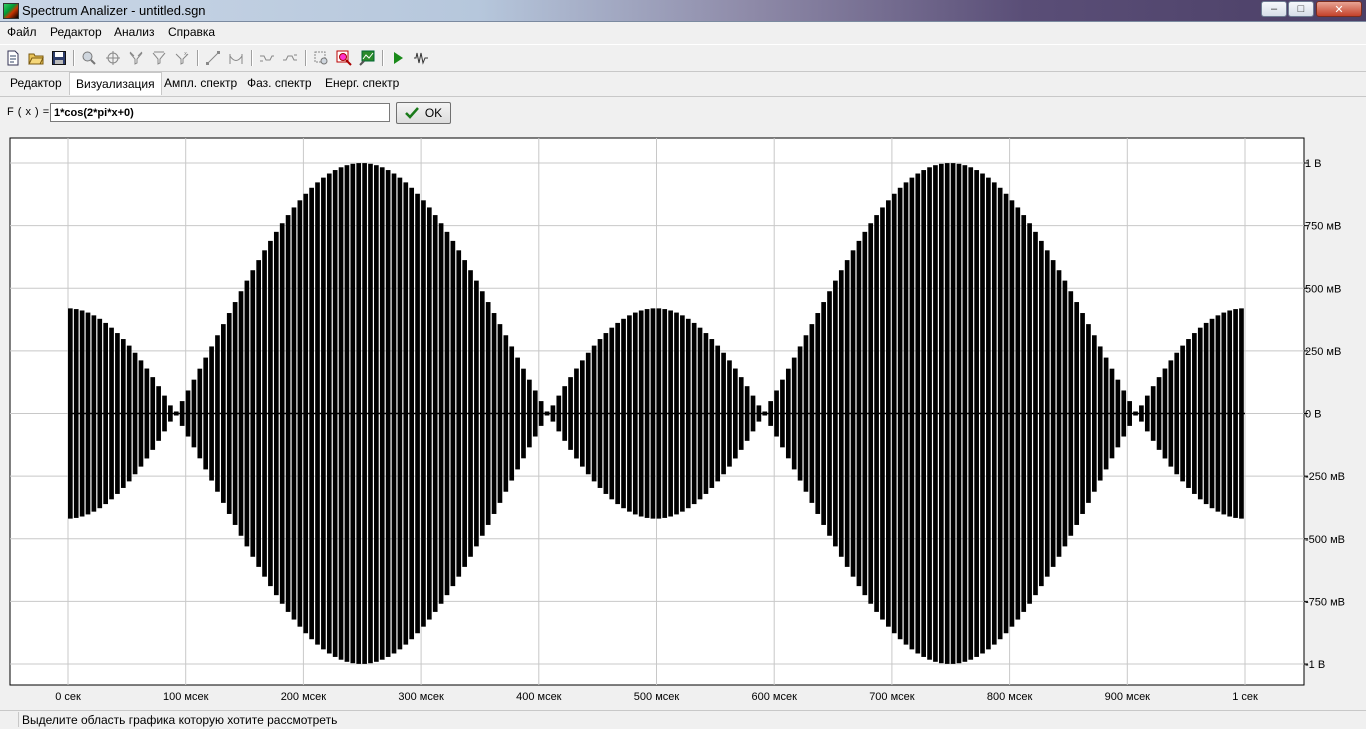  What do you see at coordinates (59, 58) in the screenshot?
I see `save-icon` at bounding box center [59, 58].